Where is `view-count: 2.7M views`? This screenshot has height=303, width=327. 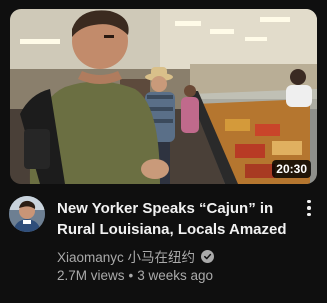
view-count: 2.7M views is located at coordinates (91, 275).